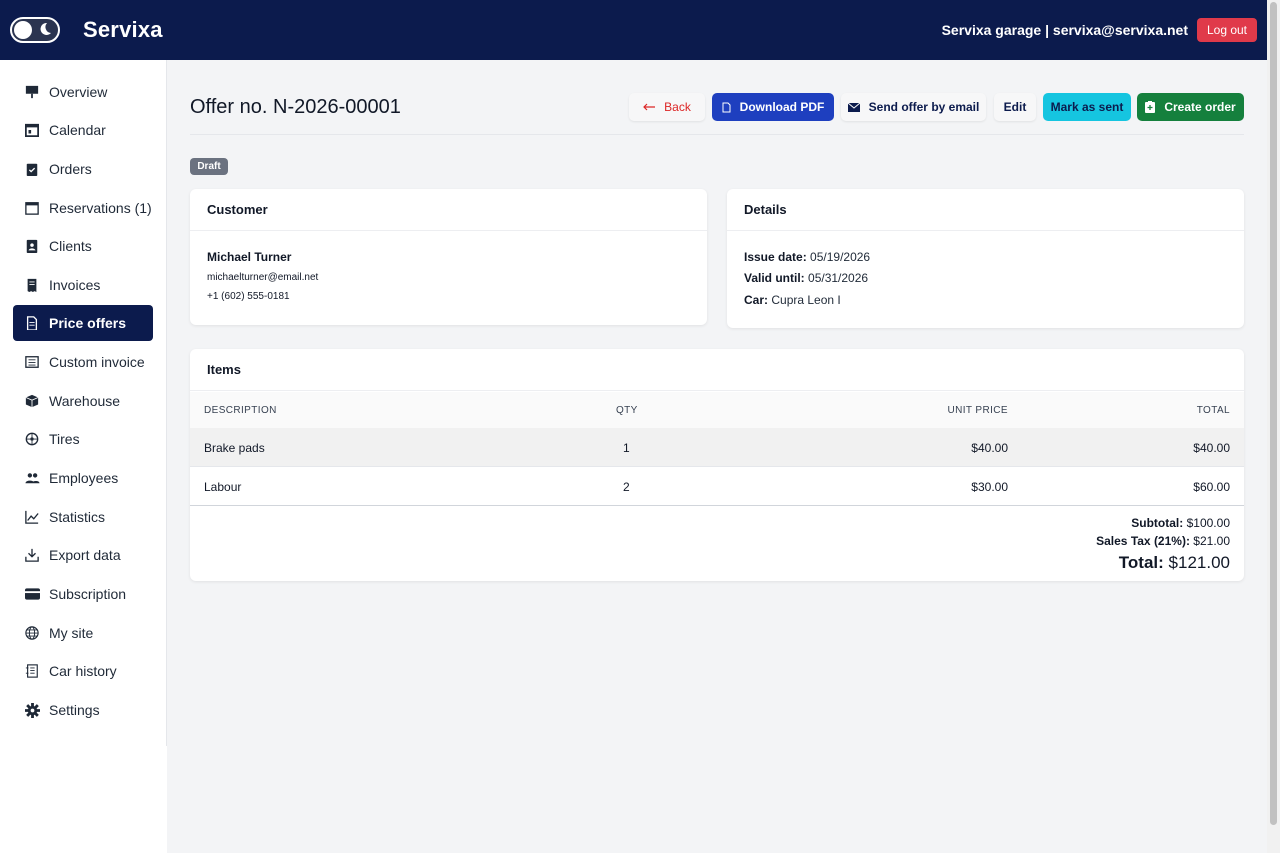 The width and height of the screenshot is (1280, 853). I want to click on sidebar-item-clients: Clients, so click(83, 246).